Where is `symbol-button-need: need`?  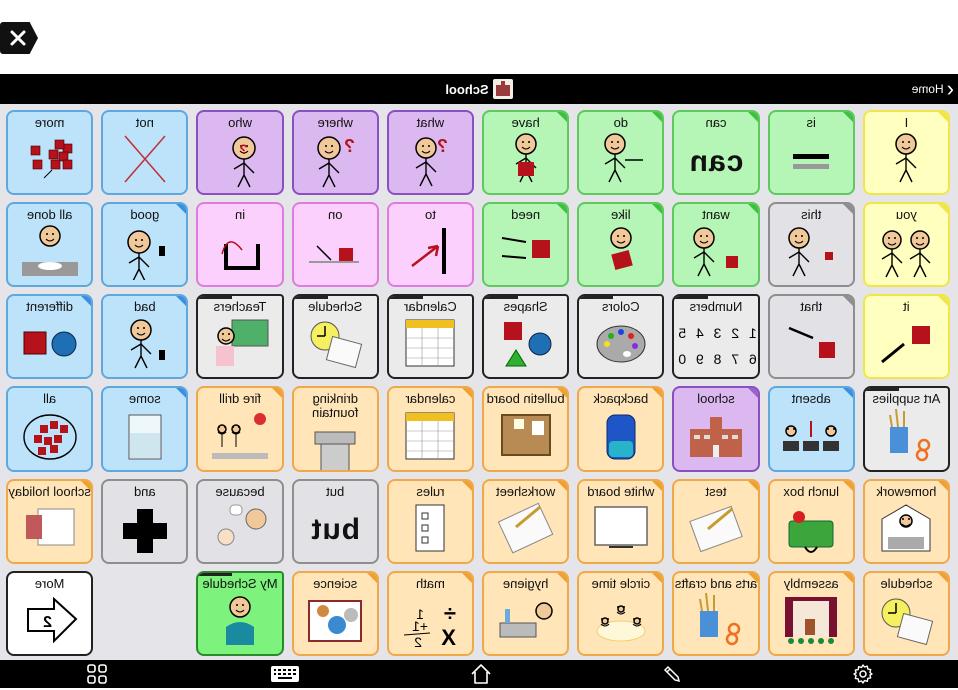 symbol-button-need: need is located at coordinates (526, 245).